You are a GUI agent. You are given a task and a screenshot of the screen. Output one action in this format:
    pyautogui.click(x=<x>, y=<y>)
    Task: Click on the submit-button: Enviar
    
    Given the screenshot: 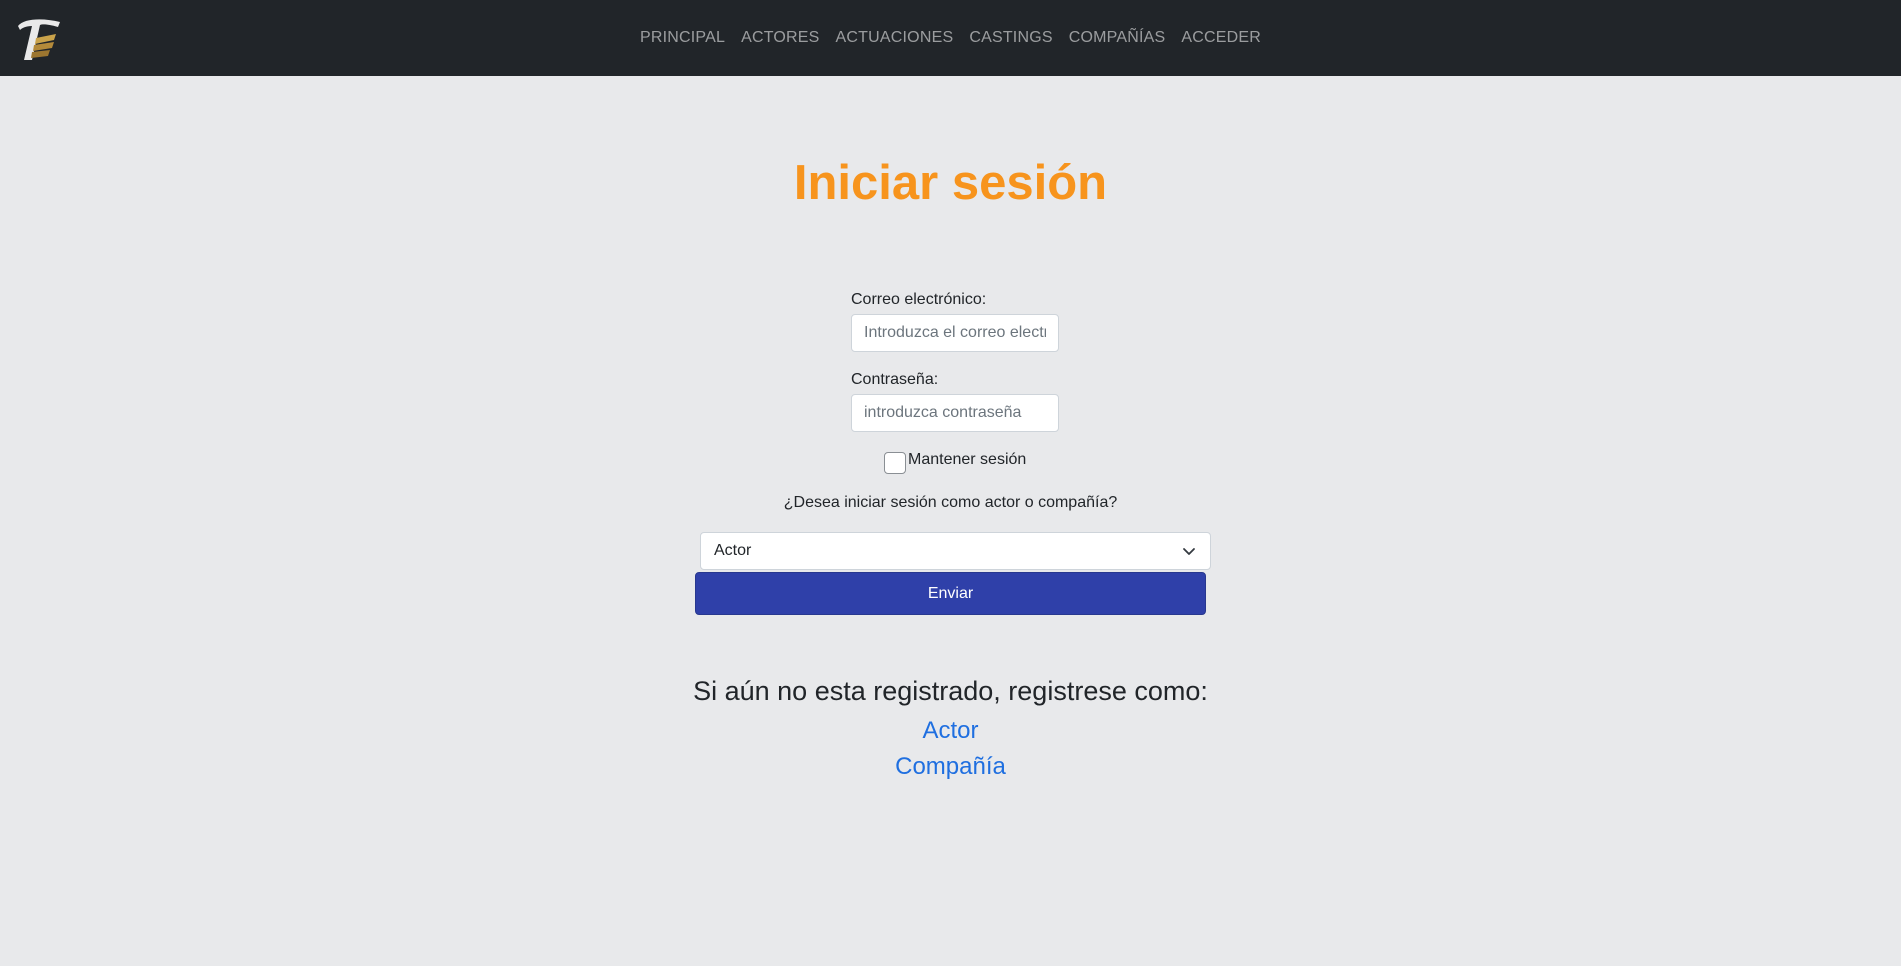 What is the action you would take?
    pyautogui.click(x=950, y=593)
    